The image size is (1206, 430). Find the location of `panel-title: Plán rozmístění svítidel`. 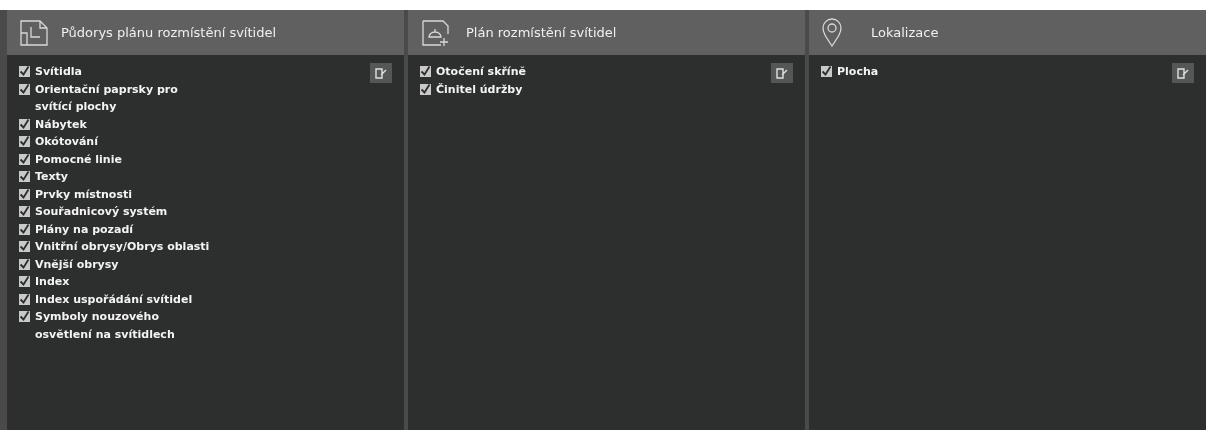

panel-title: Plán rozmístění svítidel is located at coordinates (541, 32).